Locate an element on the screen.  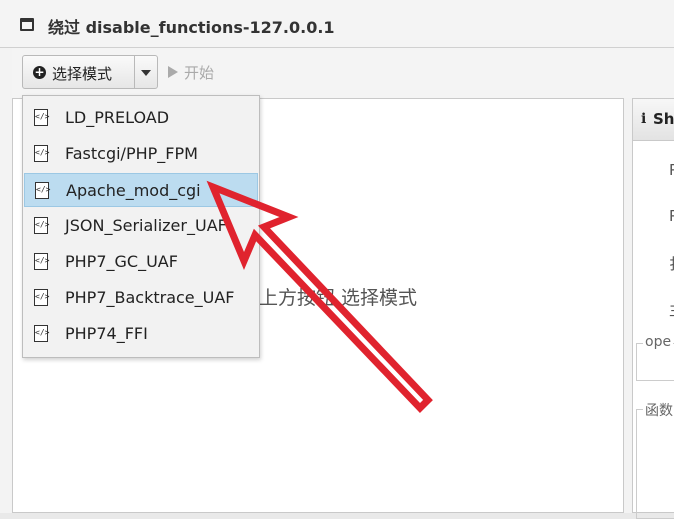
menu-item-fastcgi: </> Fastcgi/PHP_FPM is located at coordinates (141, 154).